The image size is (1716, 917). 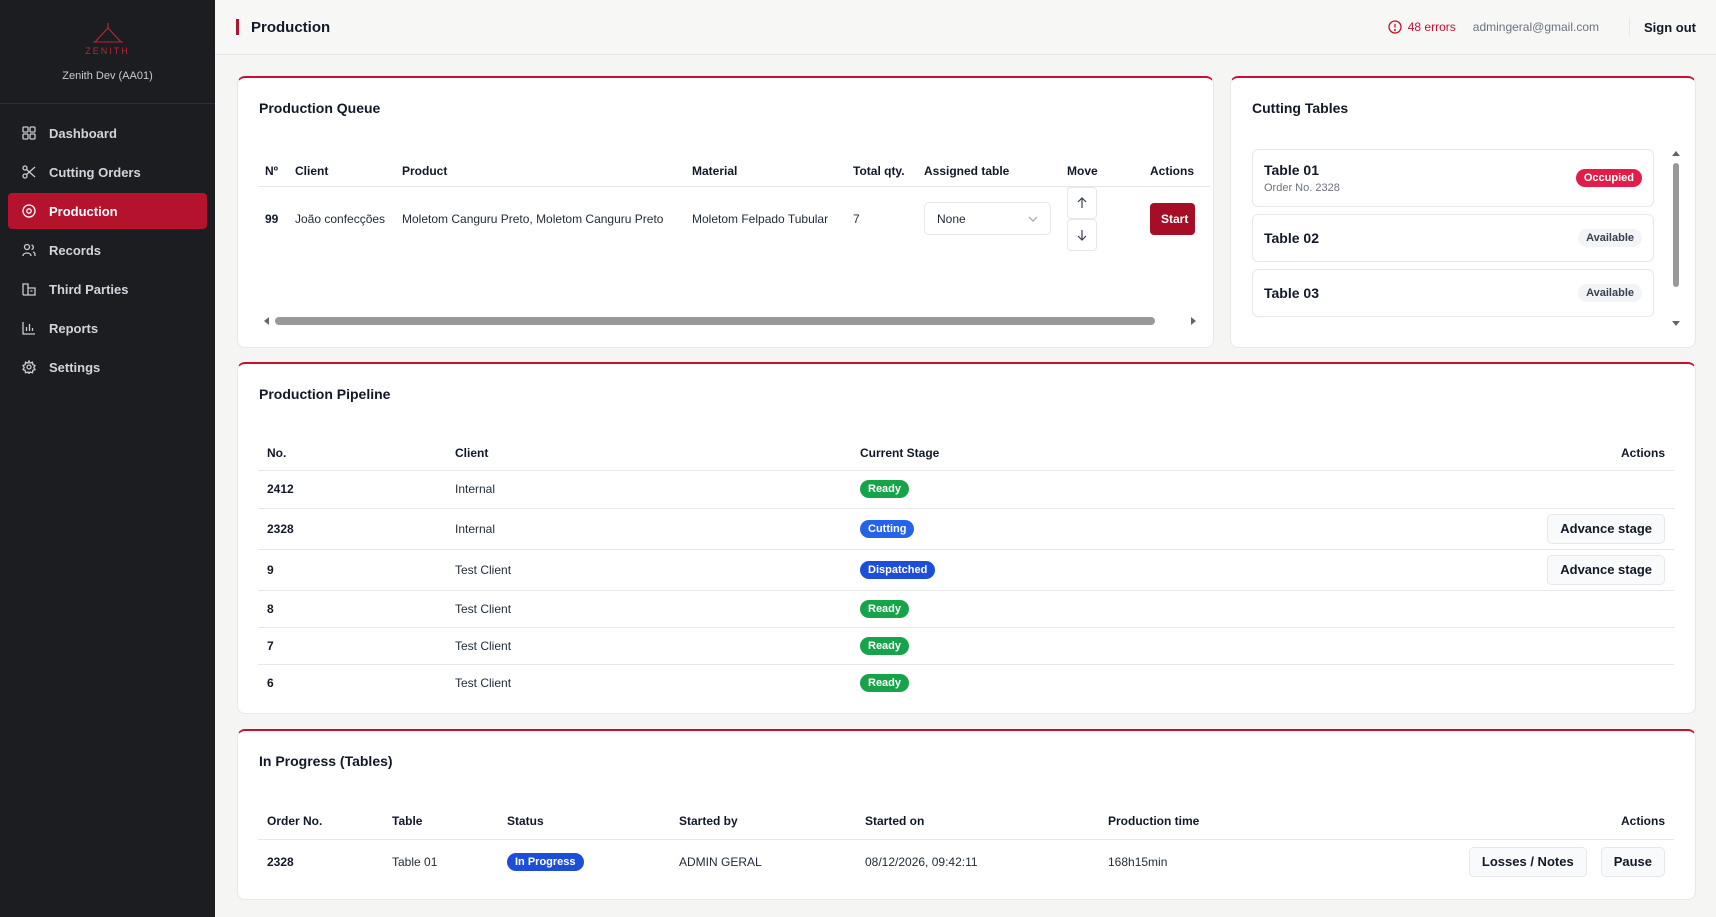 What do you see at coordinates (352, 529) in the screenshot?
I see `pipeline-cell-no: 2328` at bounding box center [352, 529].